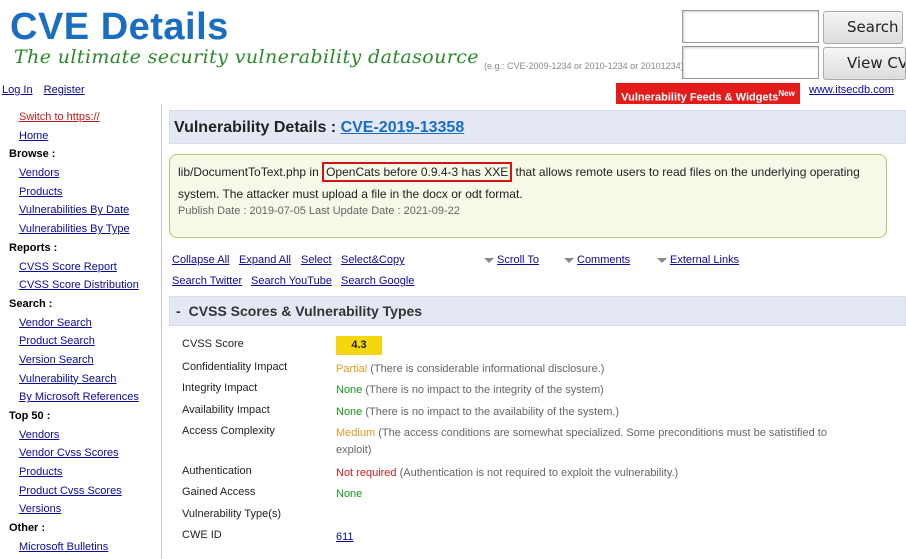  What do you see at coordinates (604, 260) in the screenshot?
I see `comments-label: Comments` at bounding box center [604, 260].